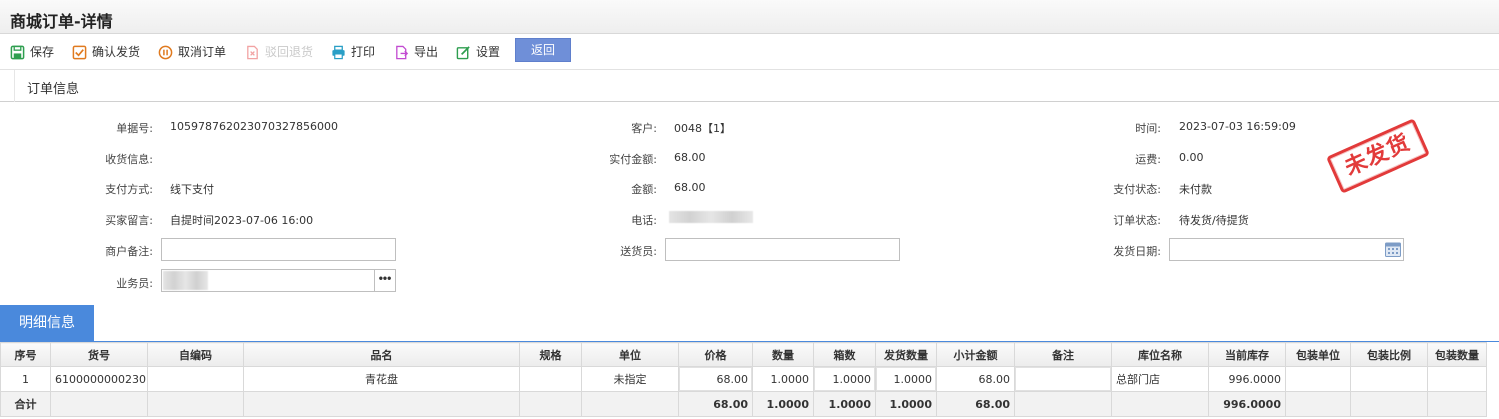 The image size is (1499, 419). I want to click on col-header: 小计金额, so click(975, 354).